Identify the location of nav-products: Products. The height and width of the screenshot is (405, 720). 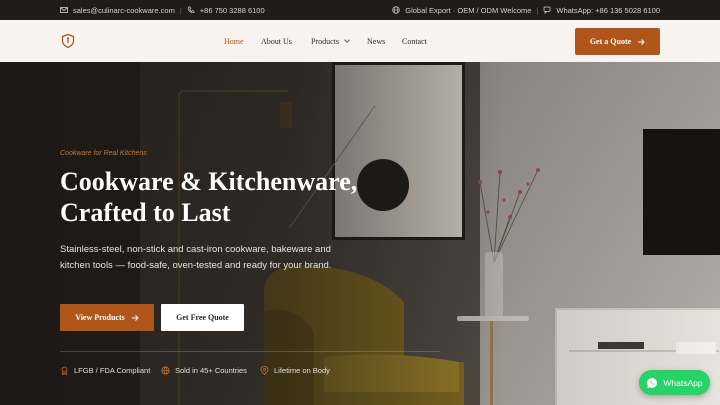
(339, 41).